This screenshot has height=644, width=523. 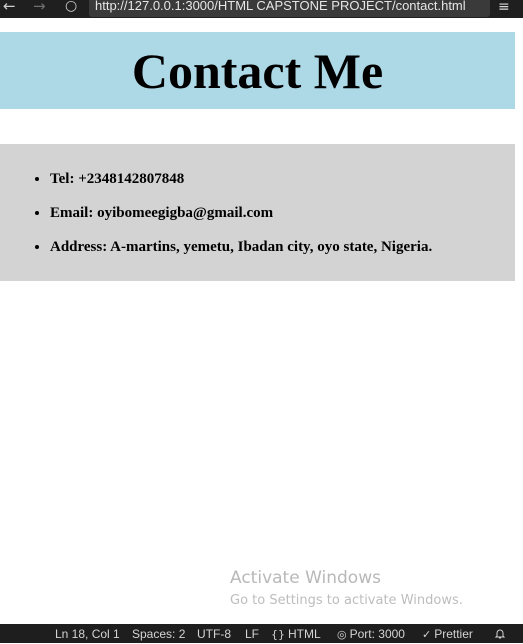 What do you see at coordinates (252, 634) in the screenshot?
I see `eol-setting: LF` at bounding box center [252, 634].